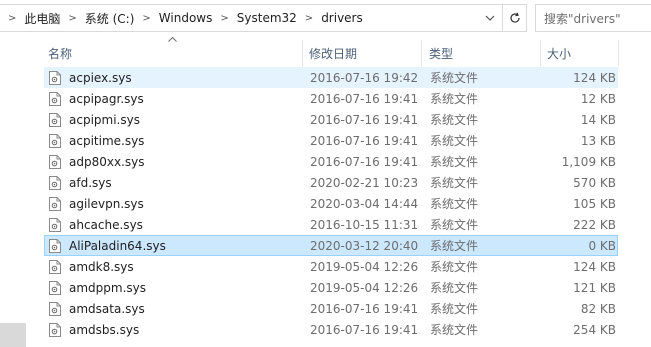 This screenshot has height=347, width=651. I want to click on navigation-pane, so click(13, 191).